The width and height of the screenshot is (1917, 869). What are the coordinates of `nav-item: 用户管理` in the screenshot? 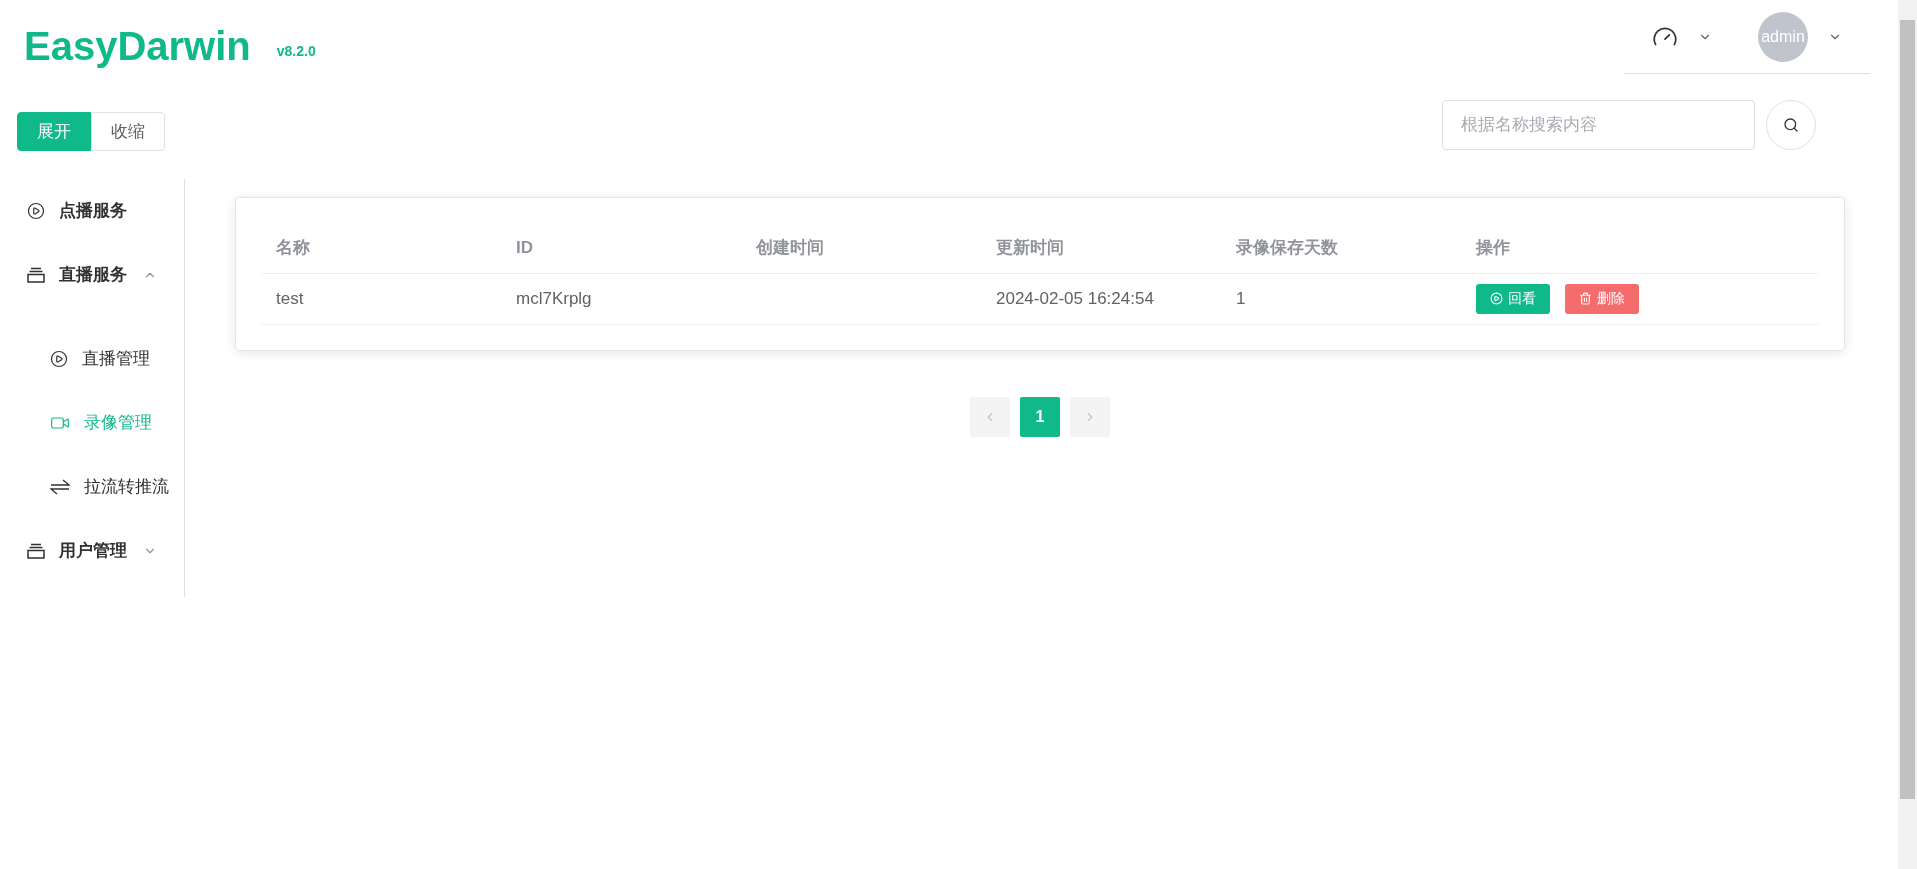 It's located at (92, 551).